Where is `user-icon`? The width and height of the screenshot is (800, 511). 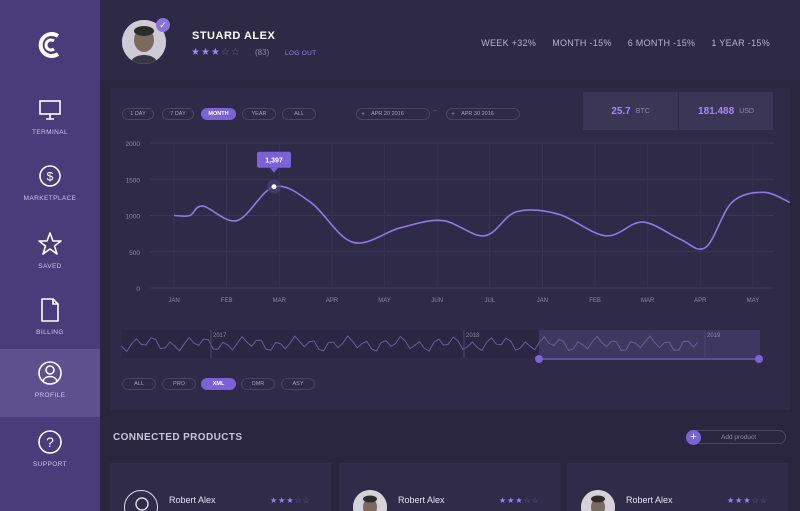 user-icon is located at coordinates (50, 373).